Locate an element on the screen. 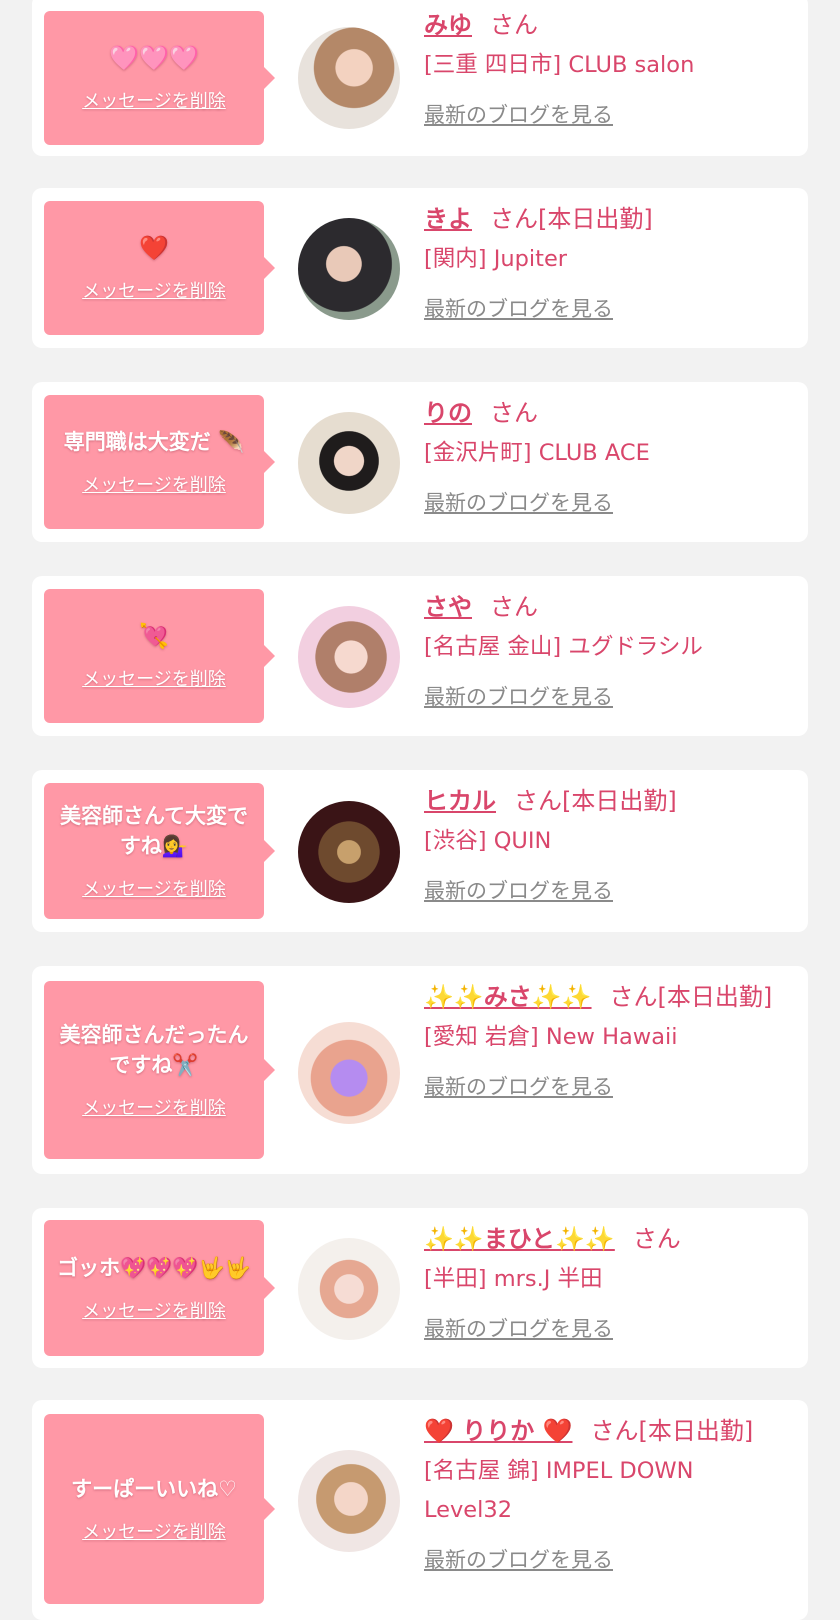 This screenshot has height=1620, width=840. cast-name-link: りの is located at coordinates (448, 413).